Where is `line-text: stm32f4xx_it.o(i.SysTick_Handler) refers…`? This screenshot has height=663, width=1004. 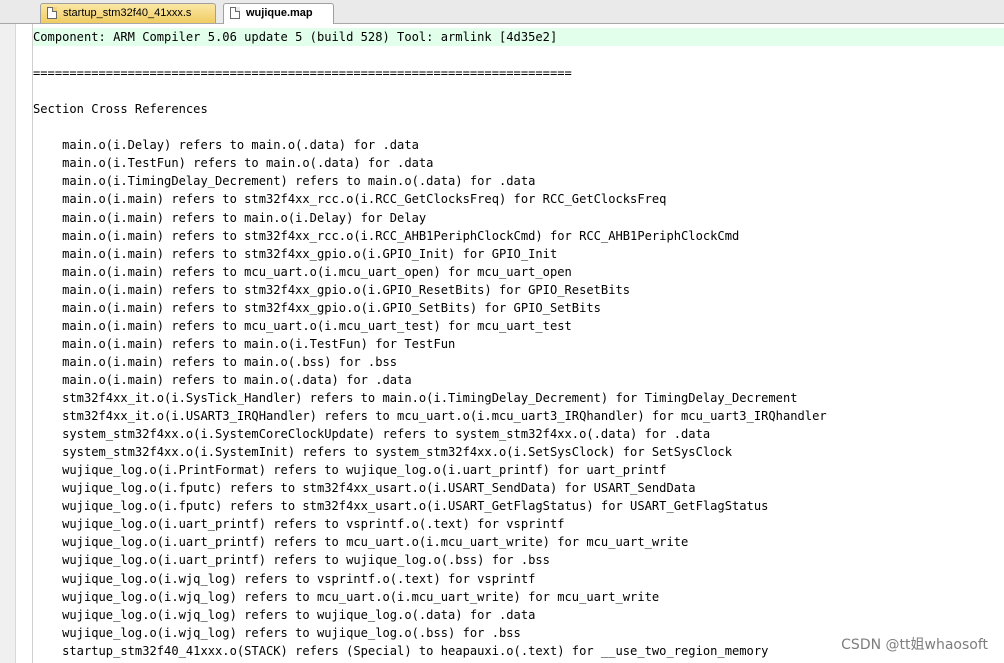
line-text: stm32f4xx_it.o(i.SysTick_Handler) refers… is located at coordinates (415, 398).